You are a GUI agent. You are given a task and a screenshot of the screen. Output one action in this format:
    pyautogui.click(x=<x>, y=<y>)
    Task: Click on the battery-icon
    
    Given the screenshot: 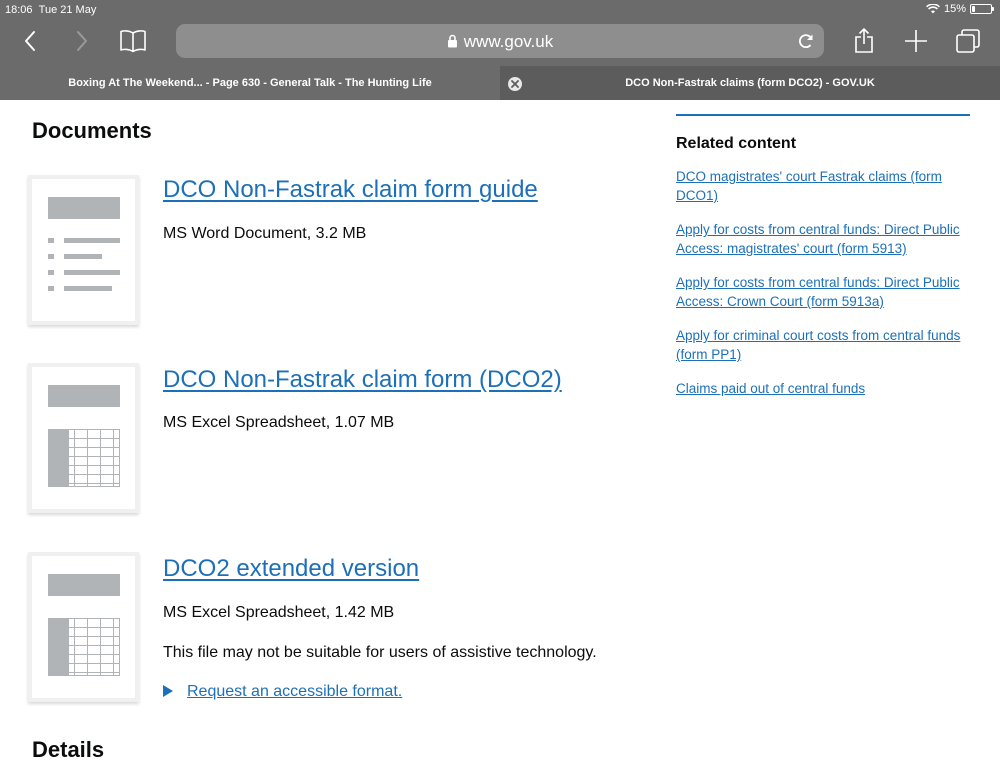 What is the action you would take?
    pyautogui.click(x=982, y=9)
    